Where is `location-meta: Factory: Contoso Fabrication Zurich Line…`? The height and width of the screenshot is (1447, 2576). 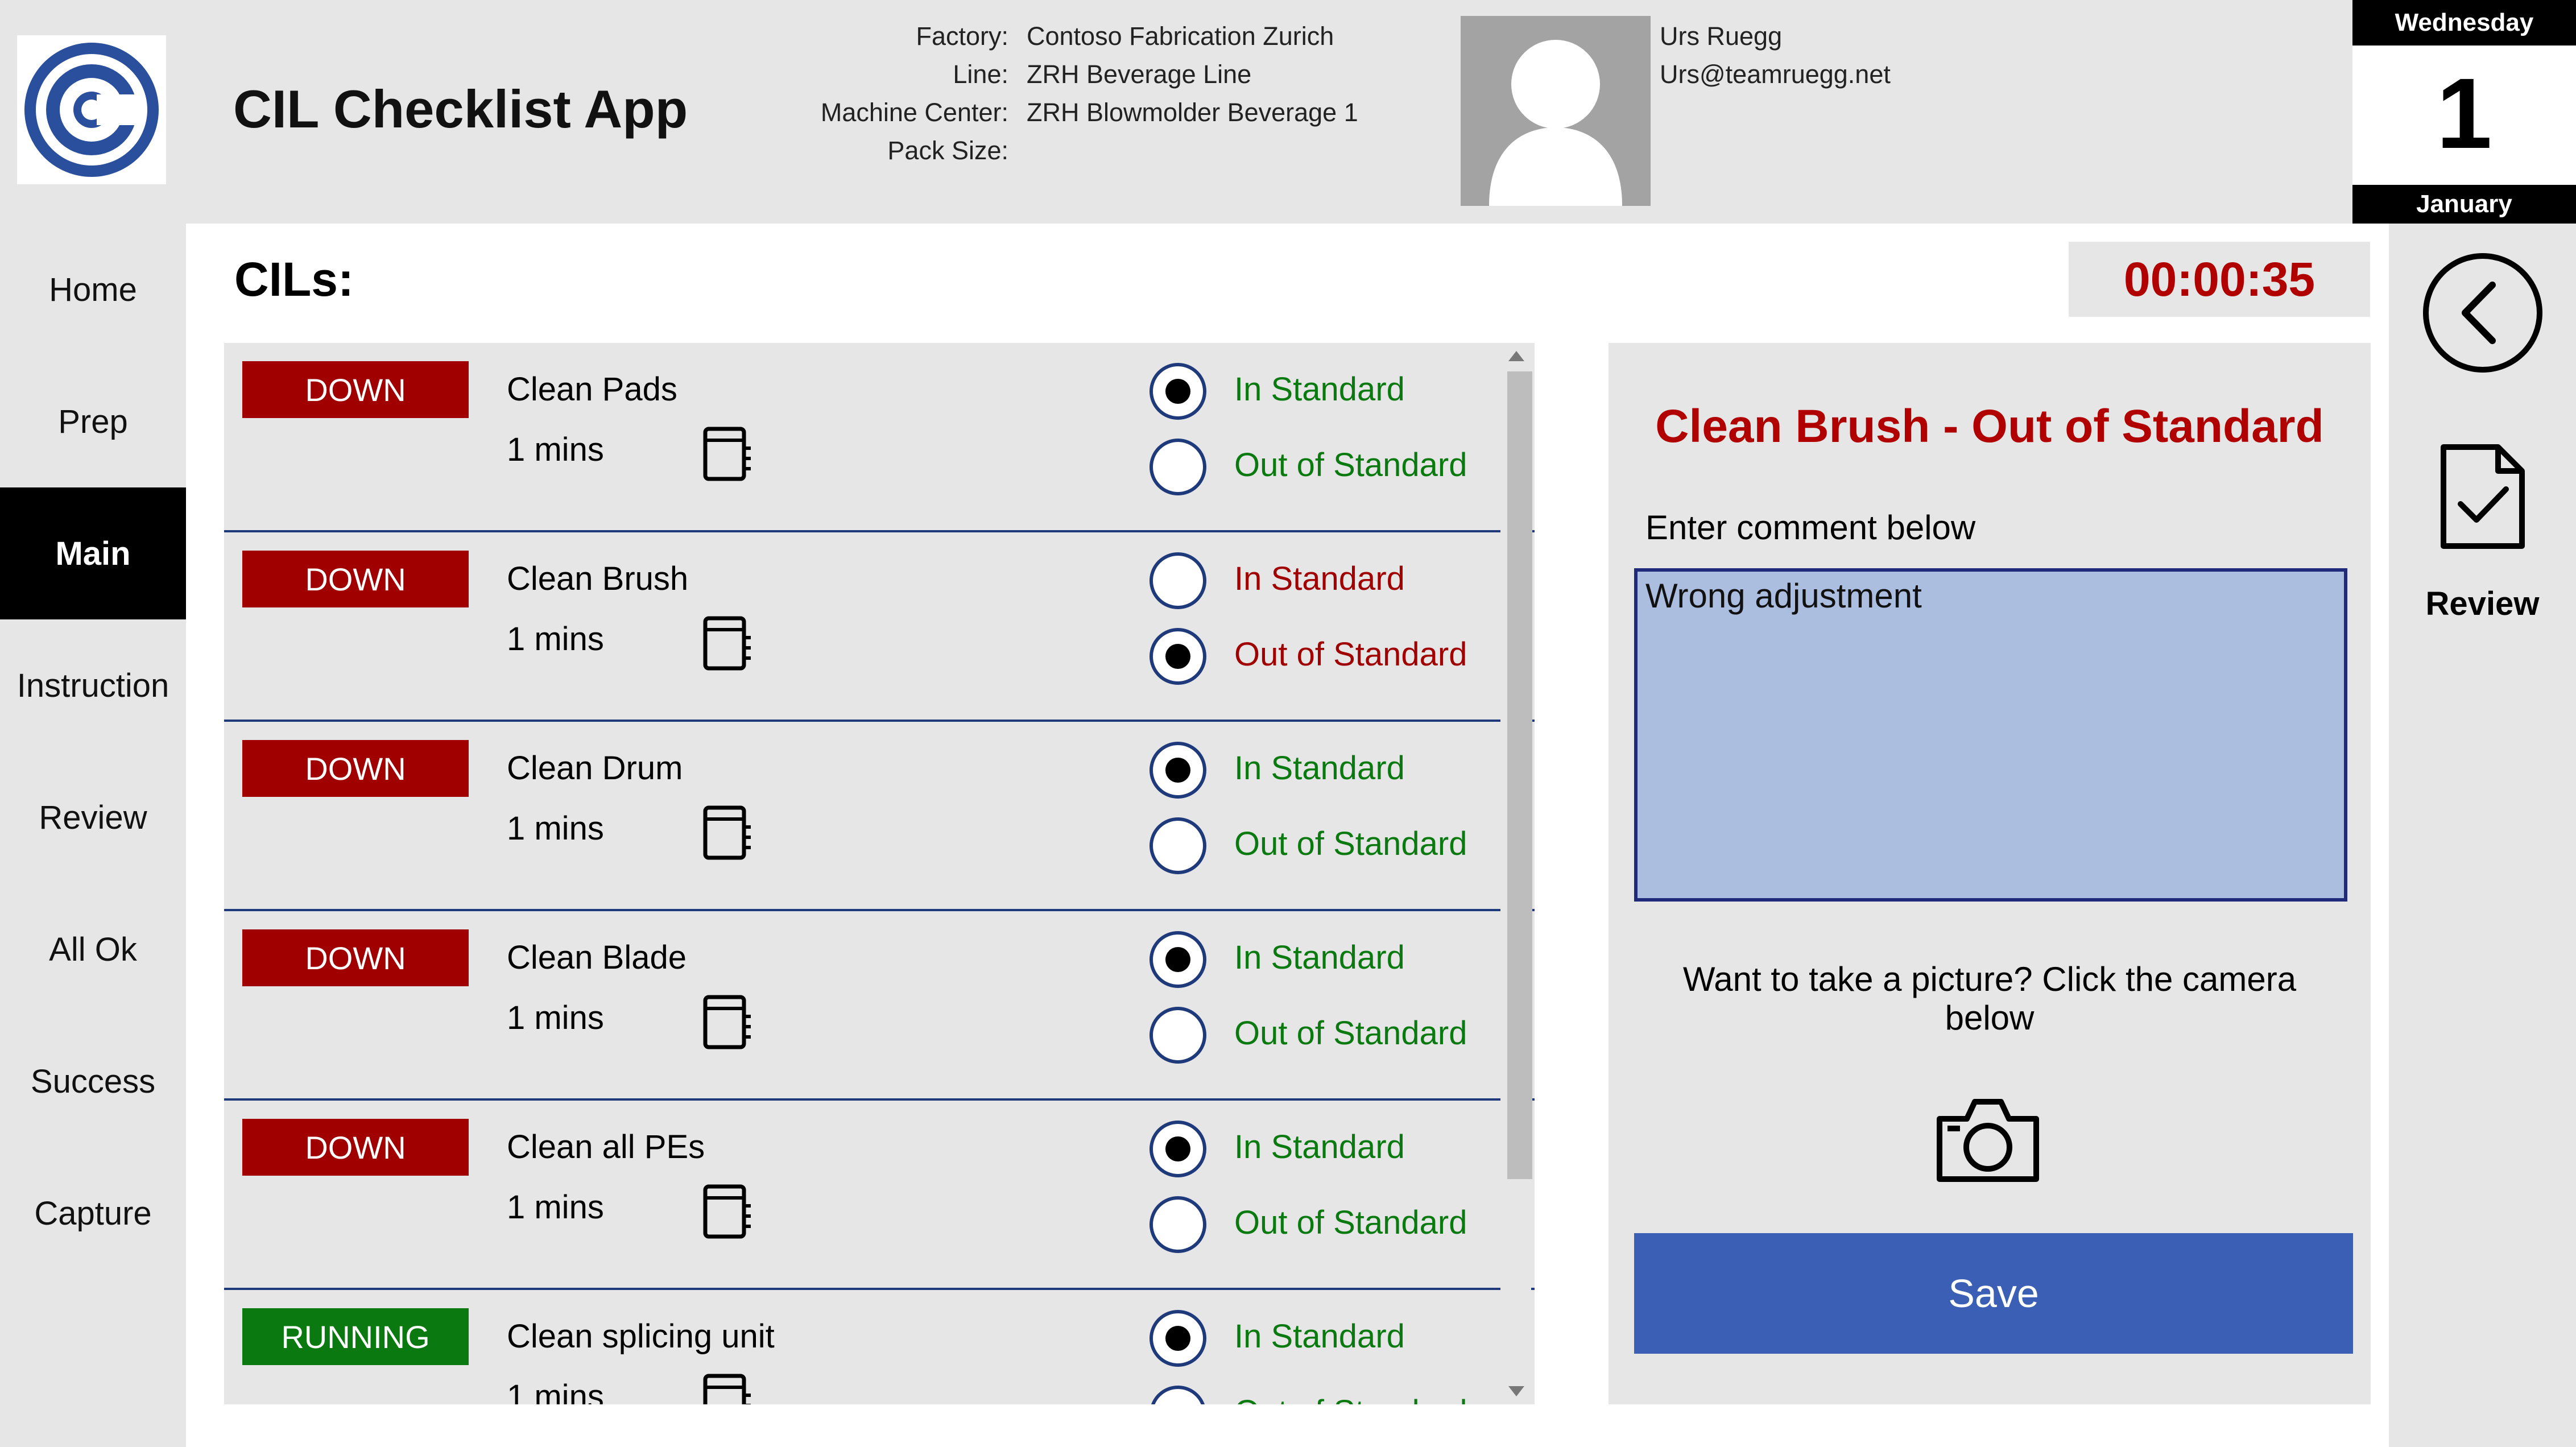 location-meta: Factory: Contoso Fabrication Zurich Line… is located at coordinates (1043, 93).